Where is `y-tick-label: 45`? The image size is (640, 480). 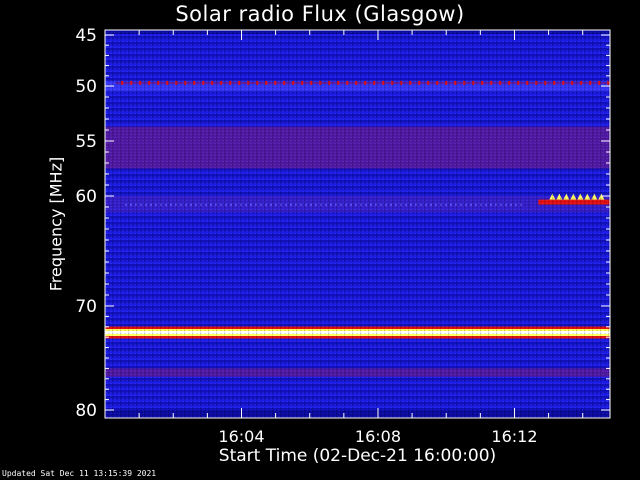
y-tick-label: 45 is located at coordinates (86, 36).